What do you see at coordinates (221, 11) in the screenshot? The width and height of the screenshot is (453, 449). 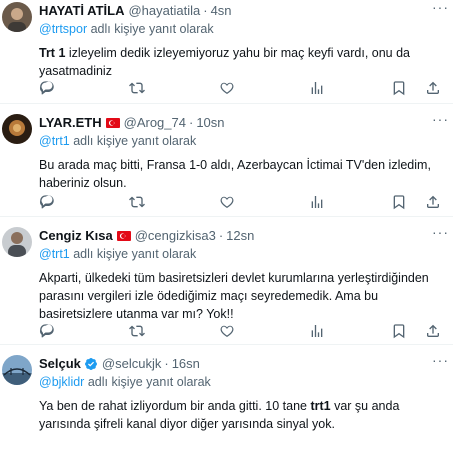 I see `timestamp: 4sn` at bounding box center [221, 11].